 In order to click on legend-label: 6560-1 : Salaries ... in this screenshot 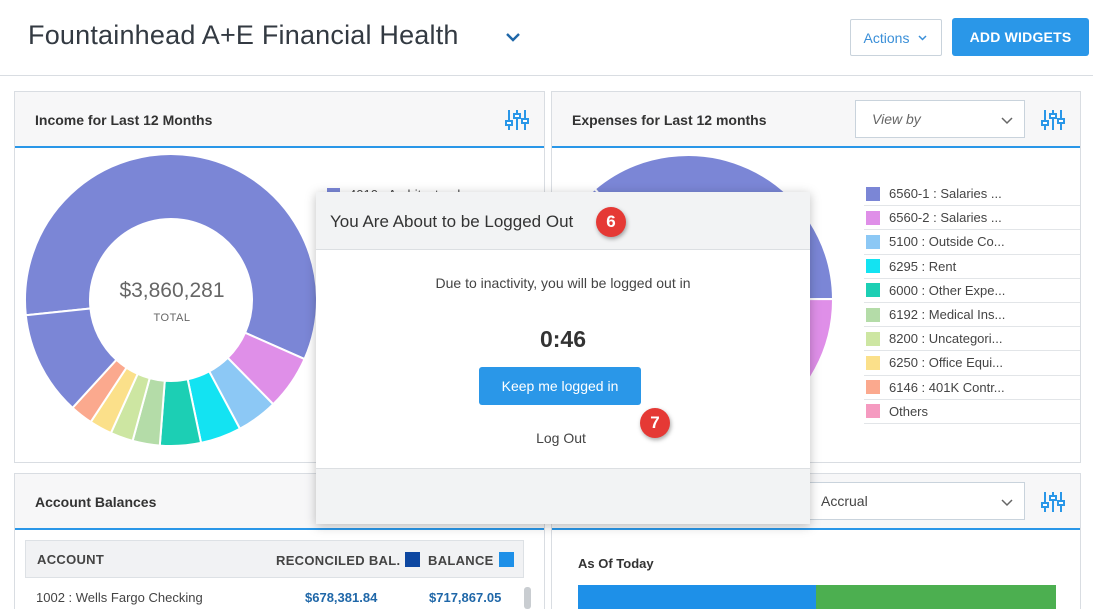, I will do `click(945, 194)`.